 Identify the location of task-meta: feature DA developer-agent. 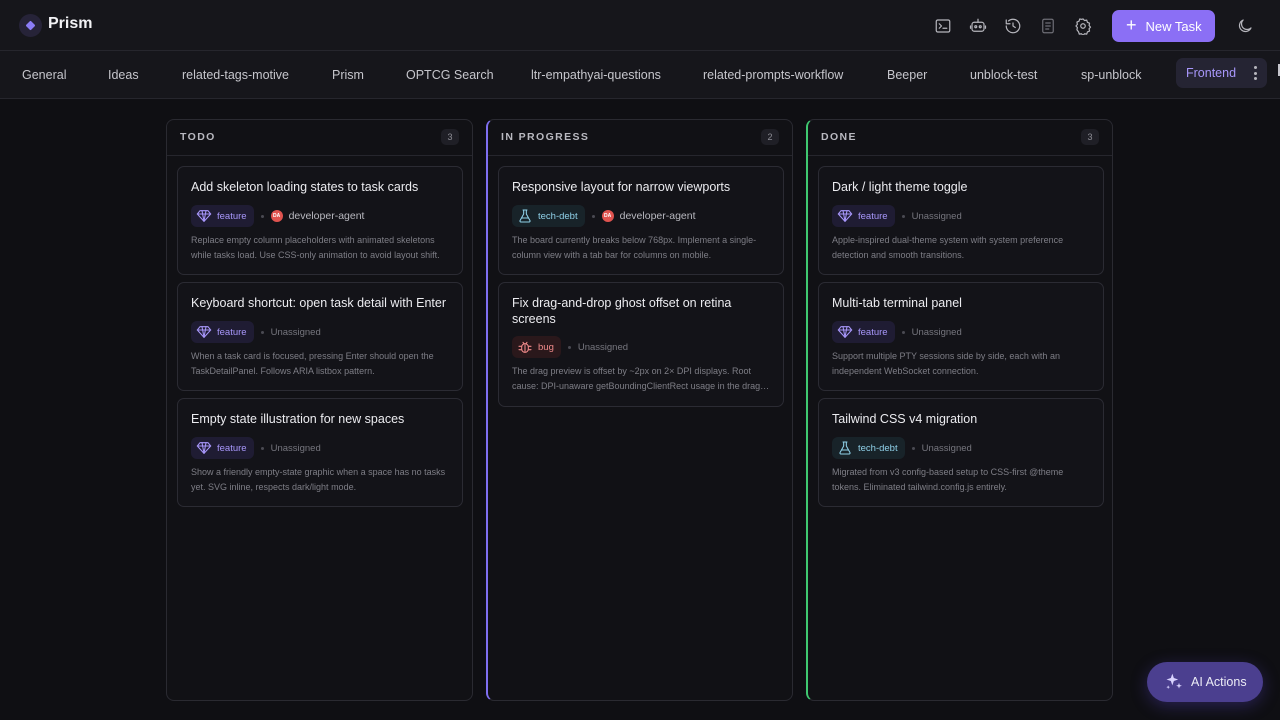
(277, 216).